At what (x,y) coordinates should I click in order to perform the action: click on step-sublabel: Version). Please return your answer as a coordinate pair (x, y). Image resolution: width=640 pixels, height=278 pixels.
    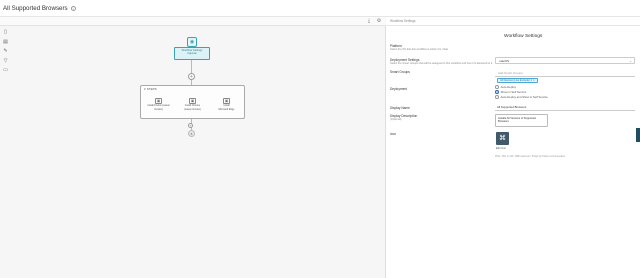
    Looking at the image, I should click on (158, 109).